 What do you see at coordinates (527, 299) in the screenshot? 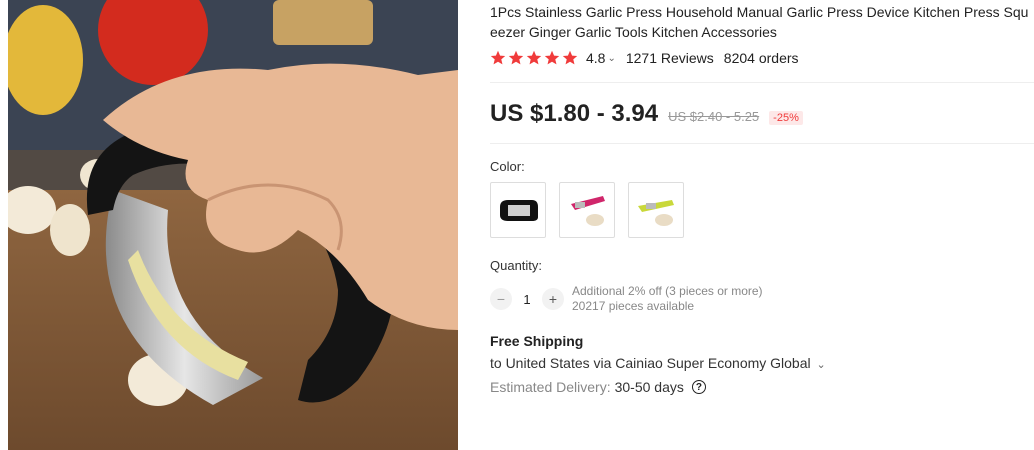
I see `quantity-value: 1` at bounding box center [527, 299].